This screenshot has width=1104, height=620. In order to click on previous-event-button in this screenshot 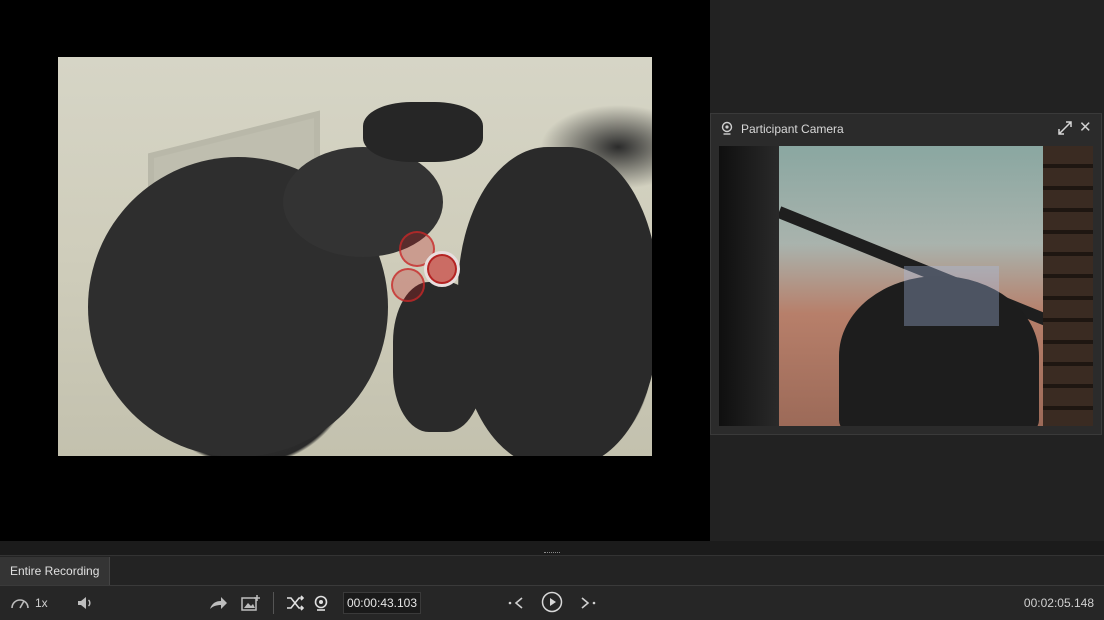, I will do `click(517, 603)`.